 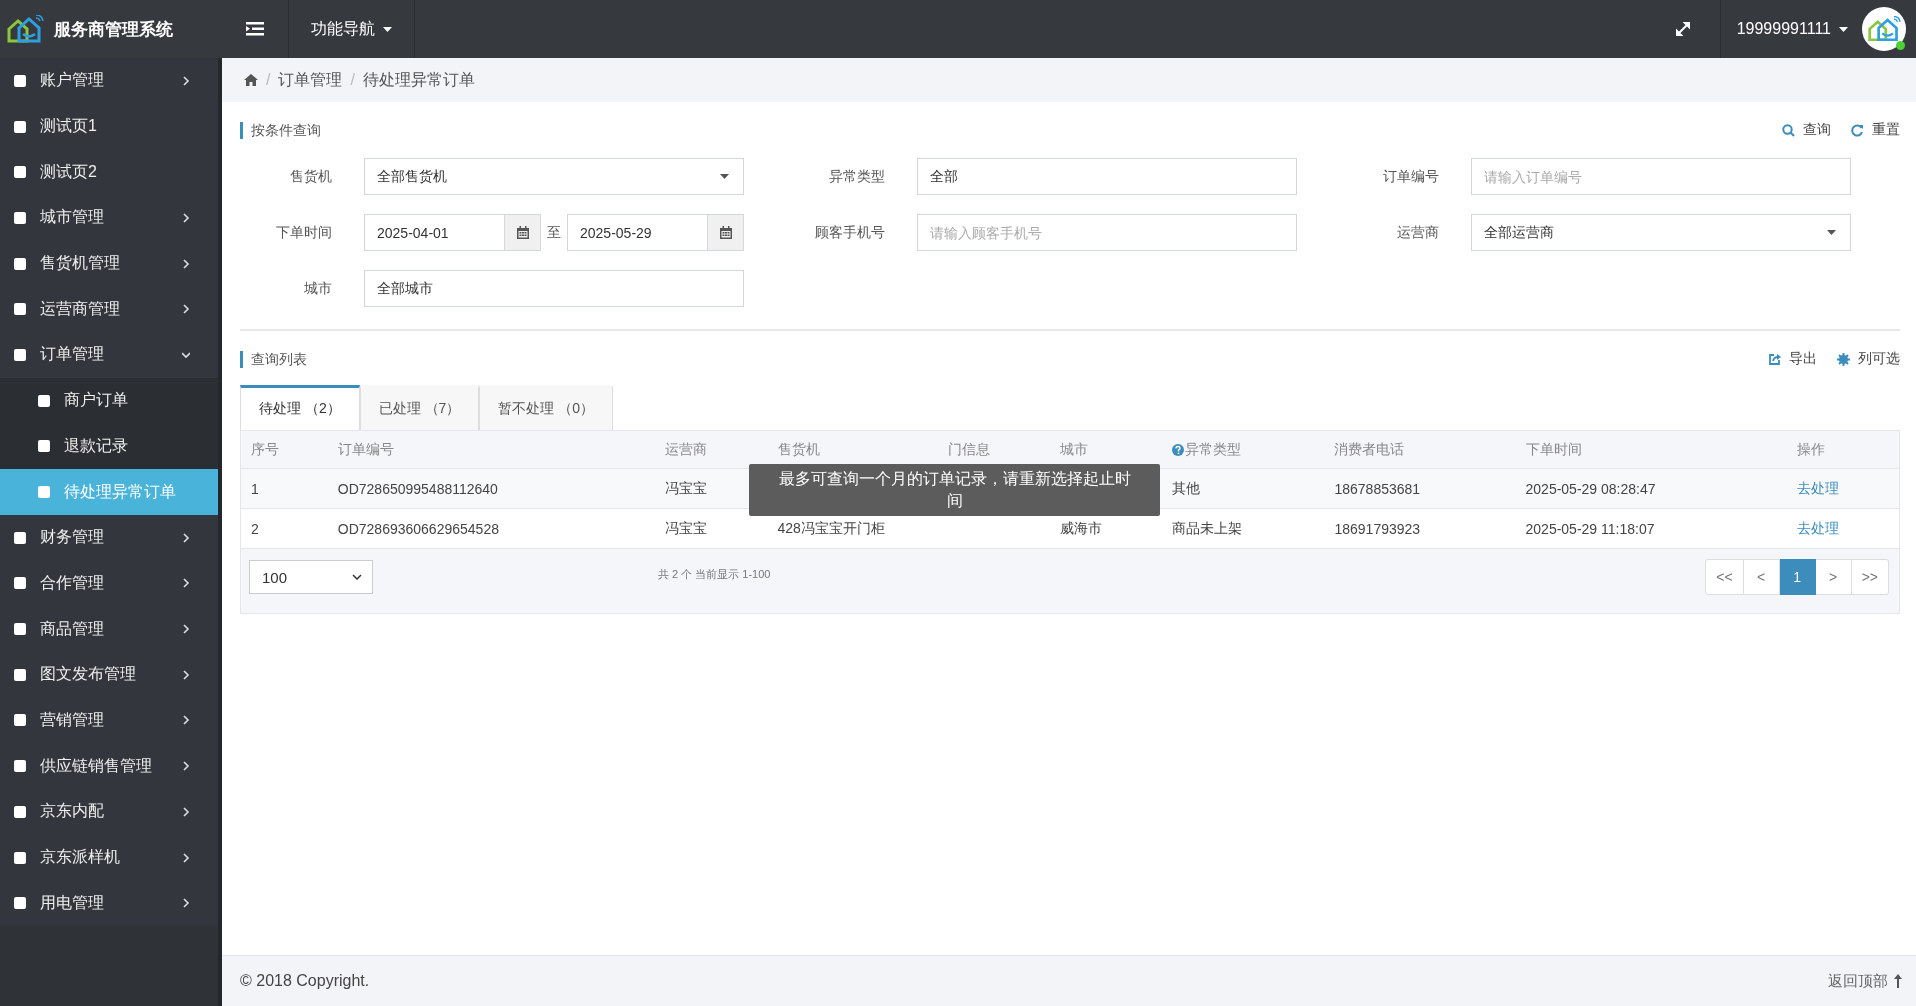 What do you see at coordinates (554, 176) in the screenshot?
I see `select-field: 全部售货机` at bounding box center [554, 176].